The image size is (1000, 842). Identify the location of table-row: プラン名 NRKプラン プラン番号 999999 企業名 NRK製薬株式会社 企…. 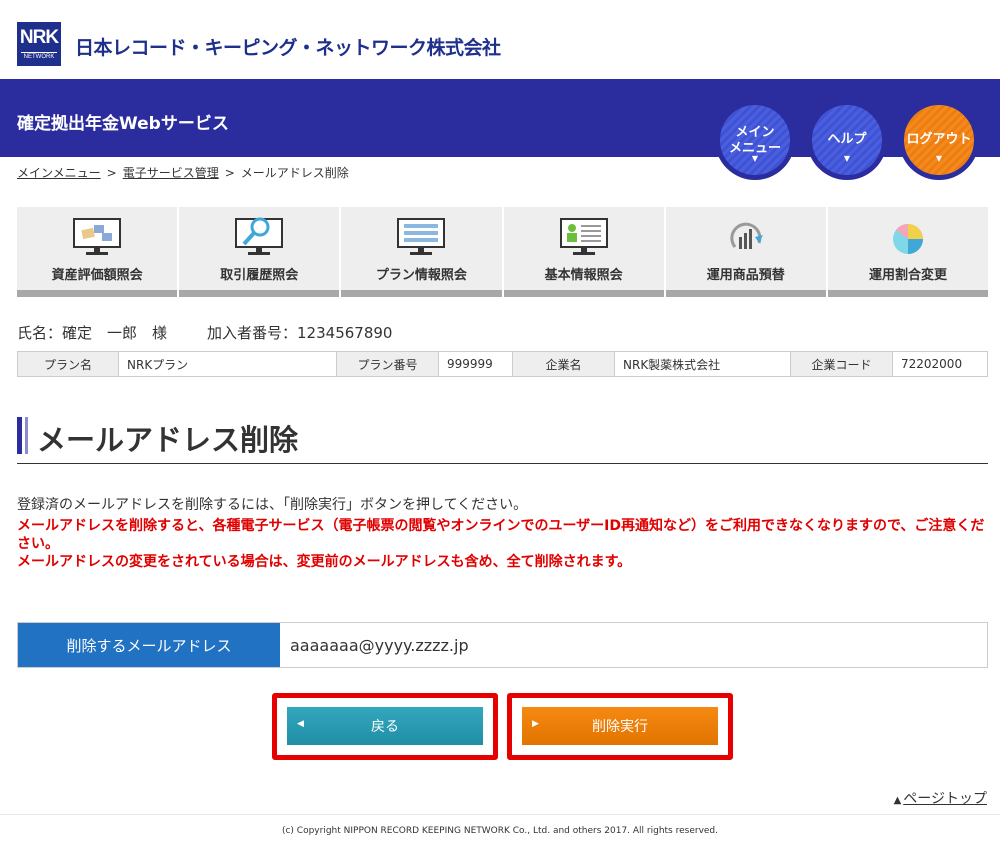
(502, 364).